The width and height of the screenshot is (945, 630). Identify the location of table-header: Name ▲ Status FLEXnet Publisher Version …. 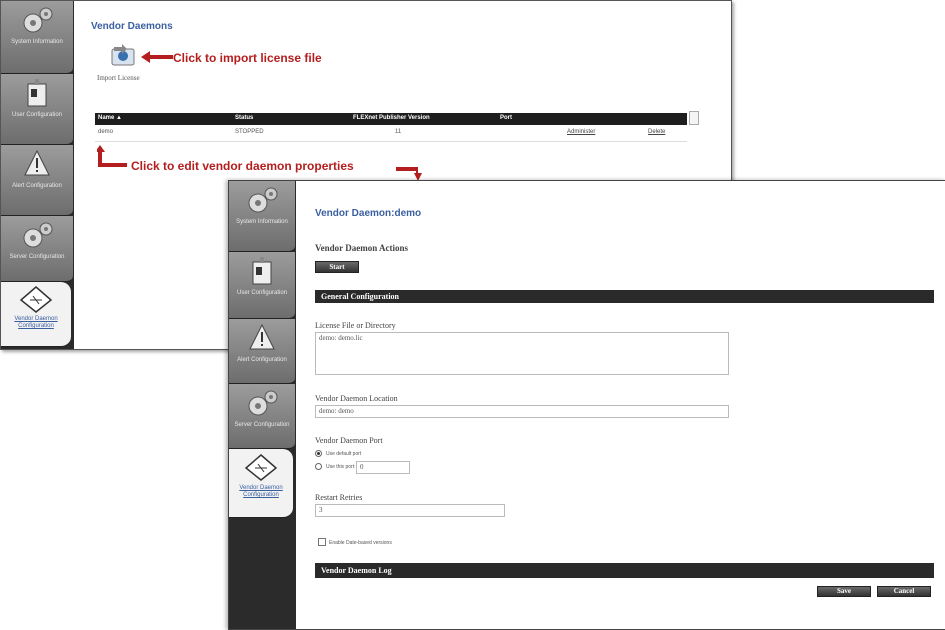
(391, 119).